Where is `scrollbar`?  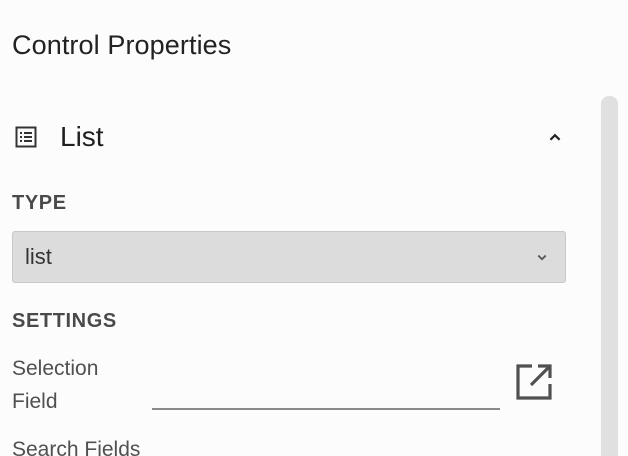 scrollbar is located at coordinates (609, 276).